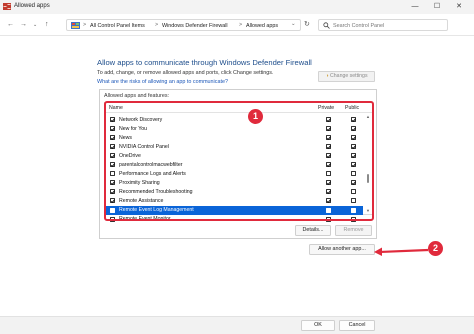  I want to click on change-settings-button: ◑ Change settings, so click(346, 76).